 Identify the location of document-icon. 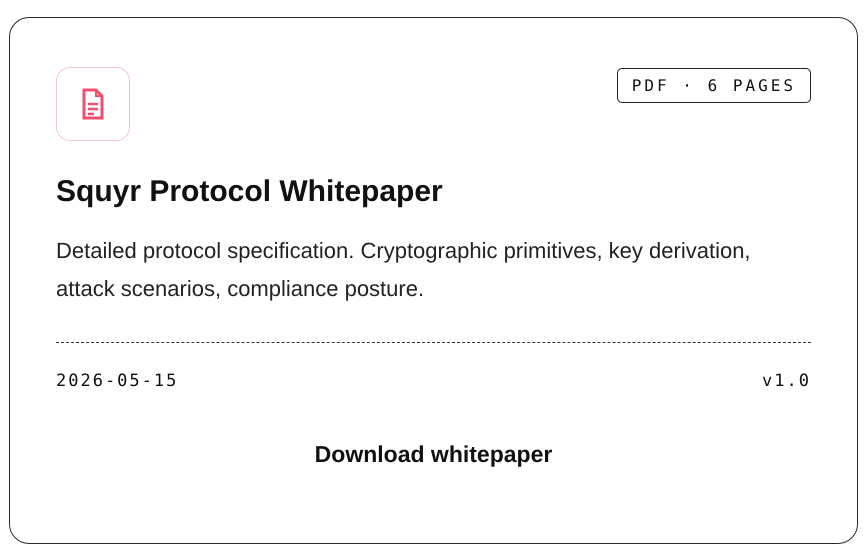
(93, 104).